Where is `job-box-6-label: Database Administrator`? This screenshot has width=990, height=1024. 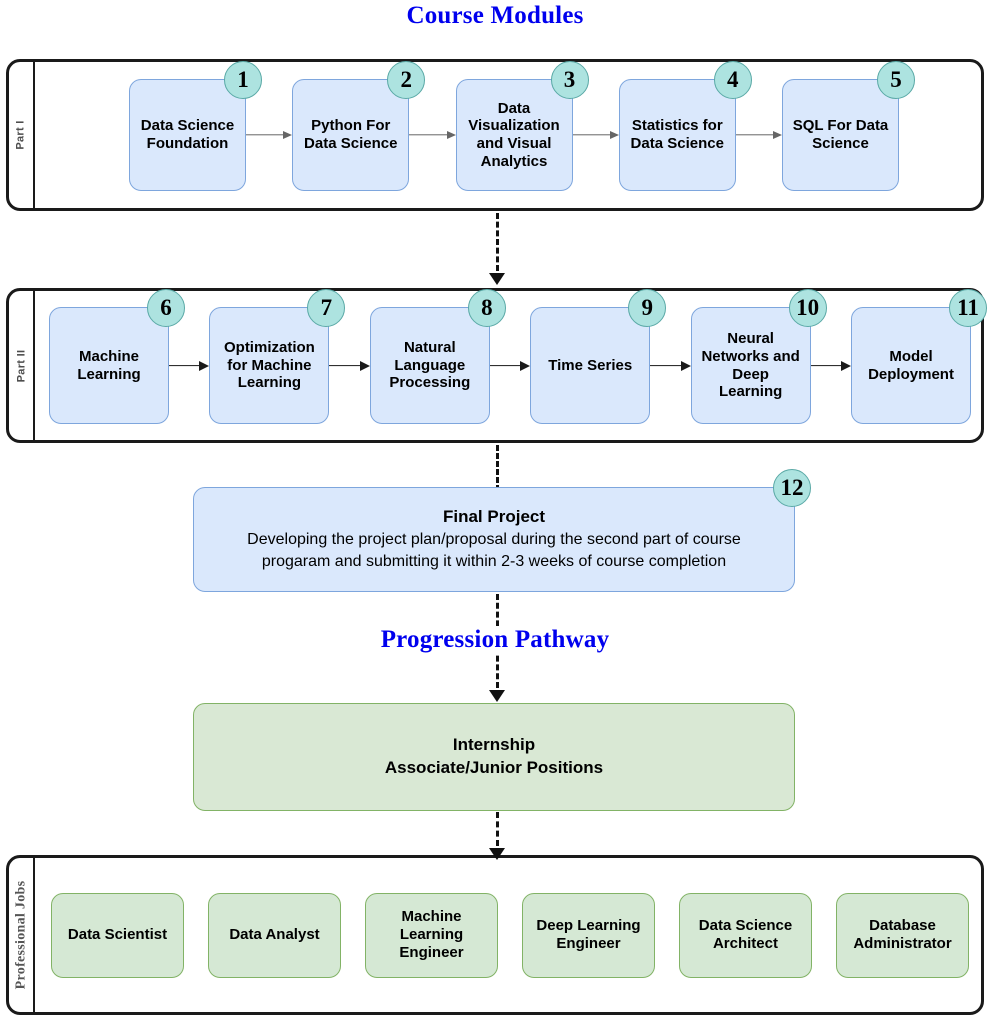 job-box-6-label: Database Administrator is located at coordinates (902, 934).